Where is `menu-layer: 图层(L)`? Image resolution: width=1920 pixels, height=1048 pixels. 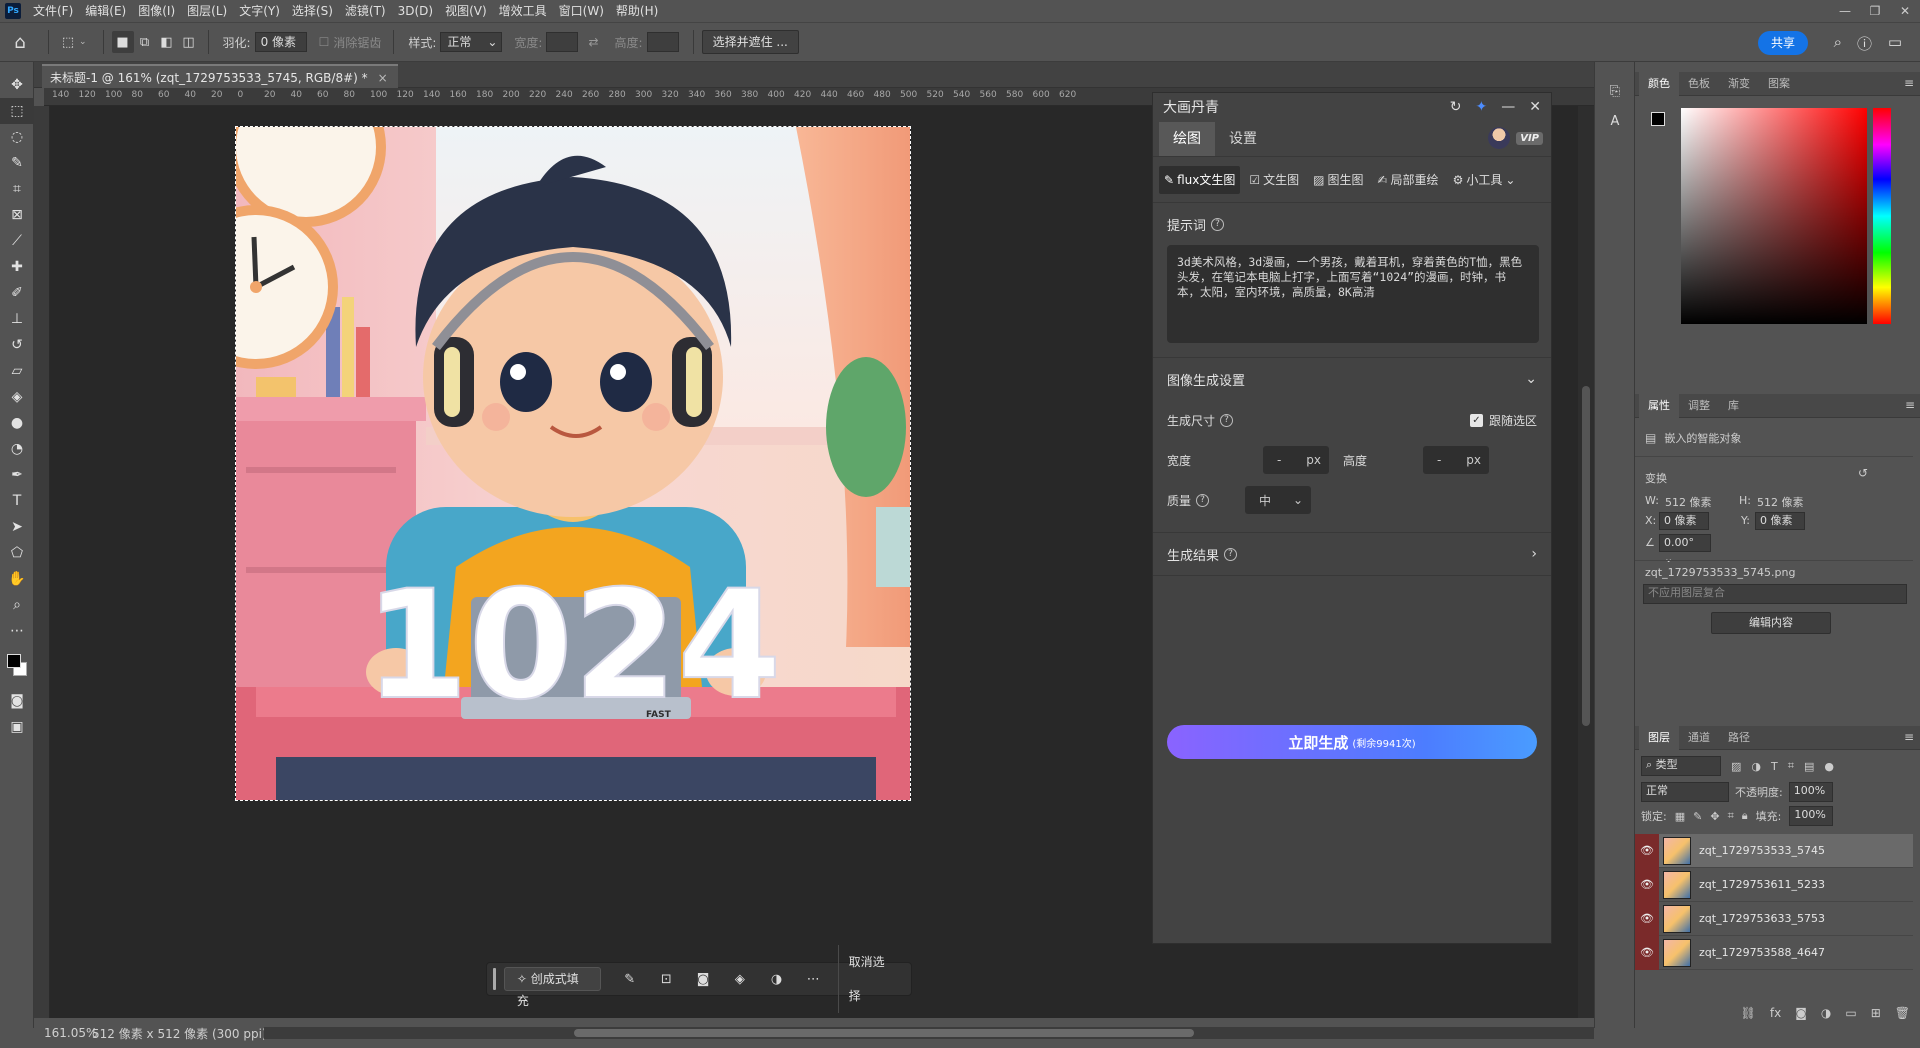
menu-layer: 图层(L) is located at coordinates (207, 11).